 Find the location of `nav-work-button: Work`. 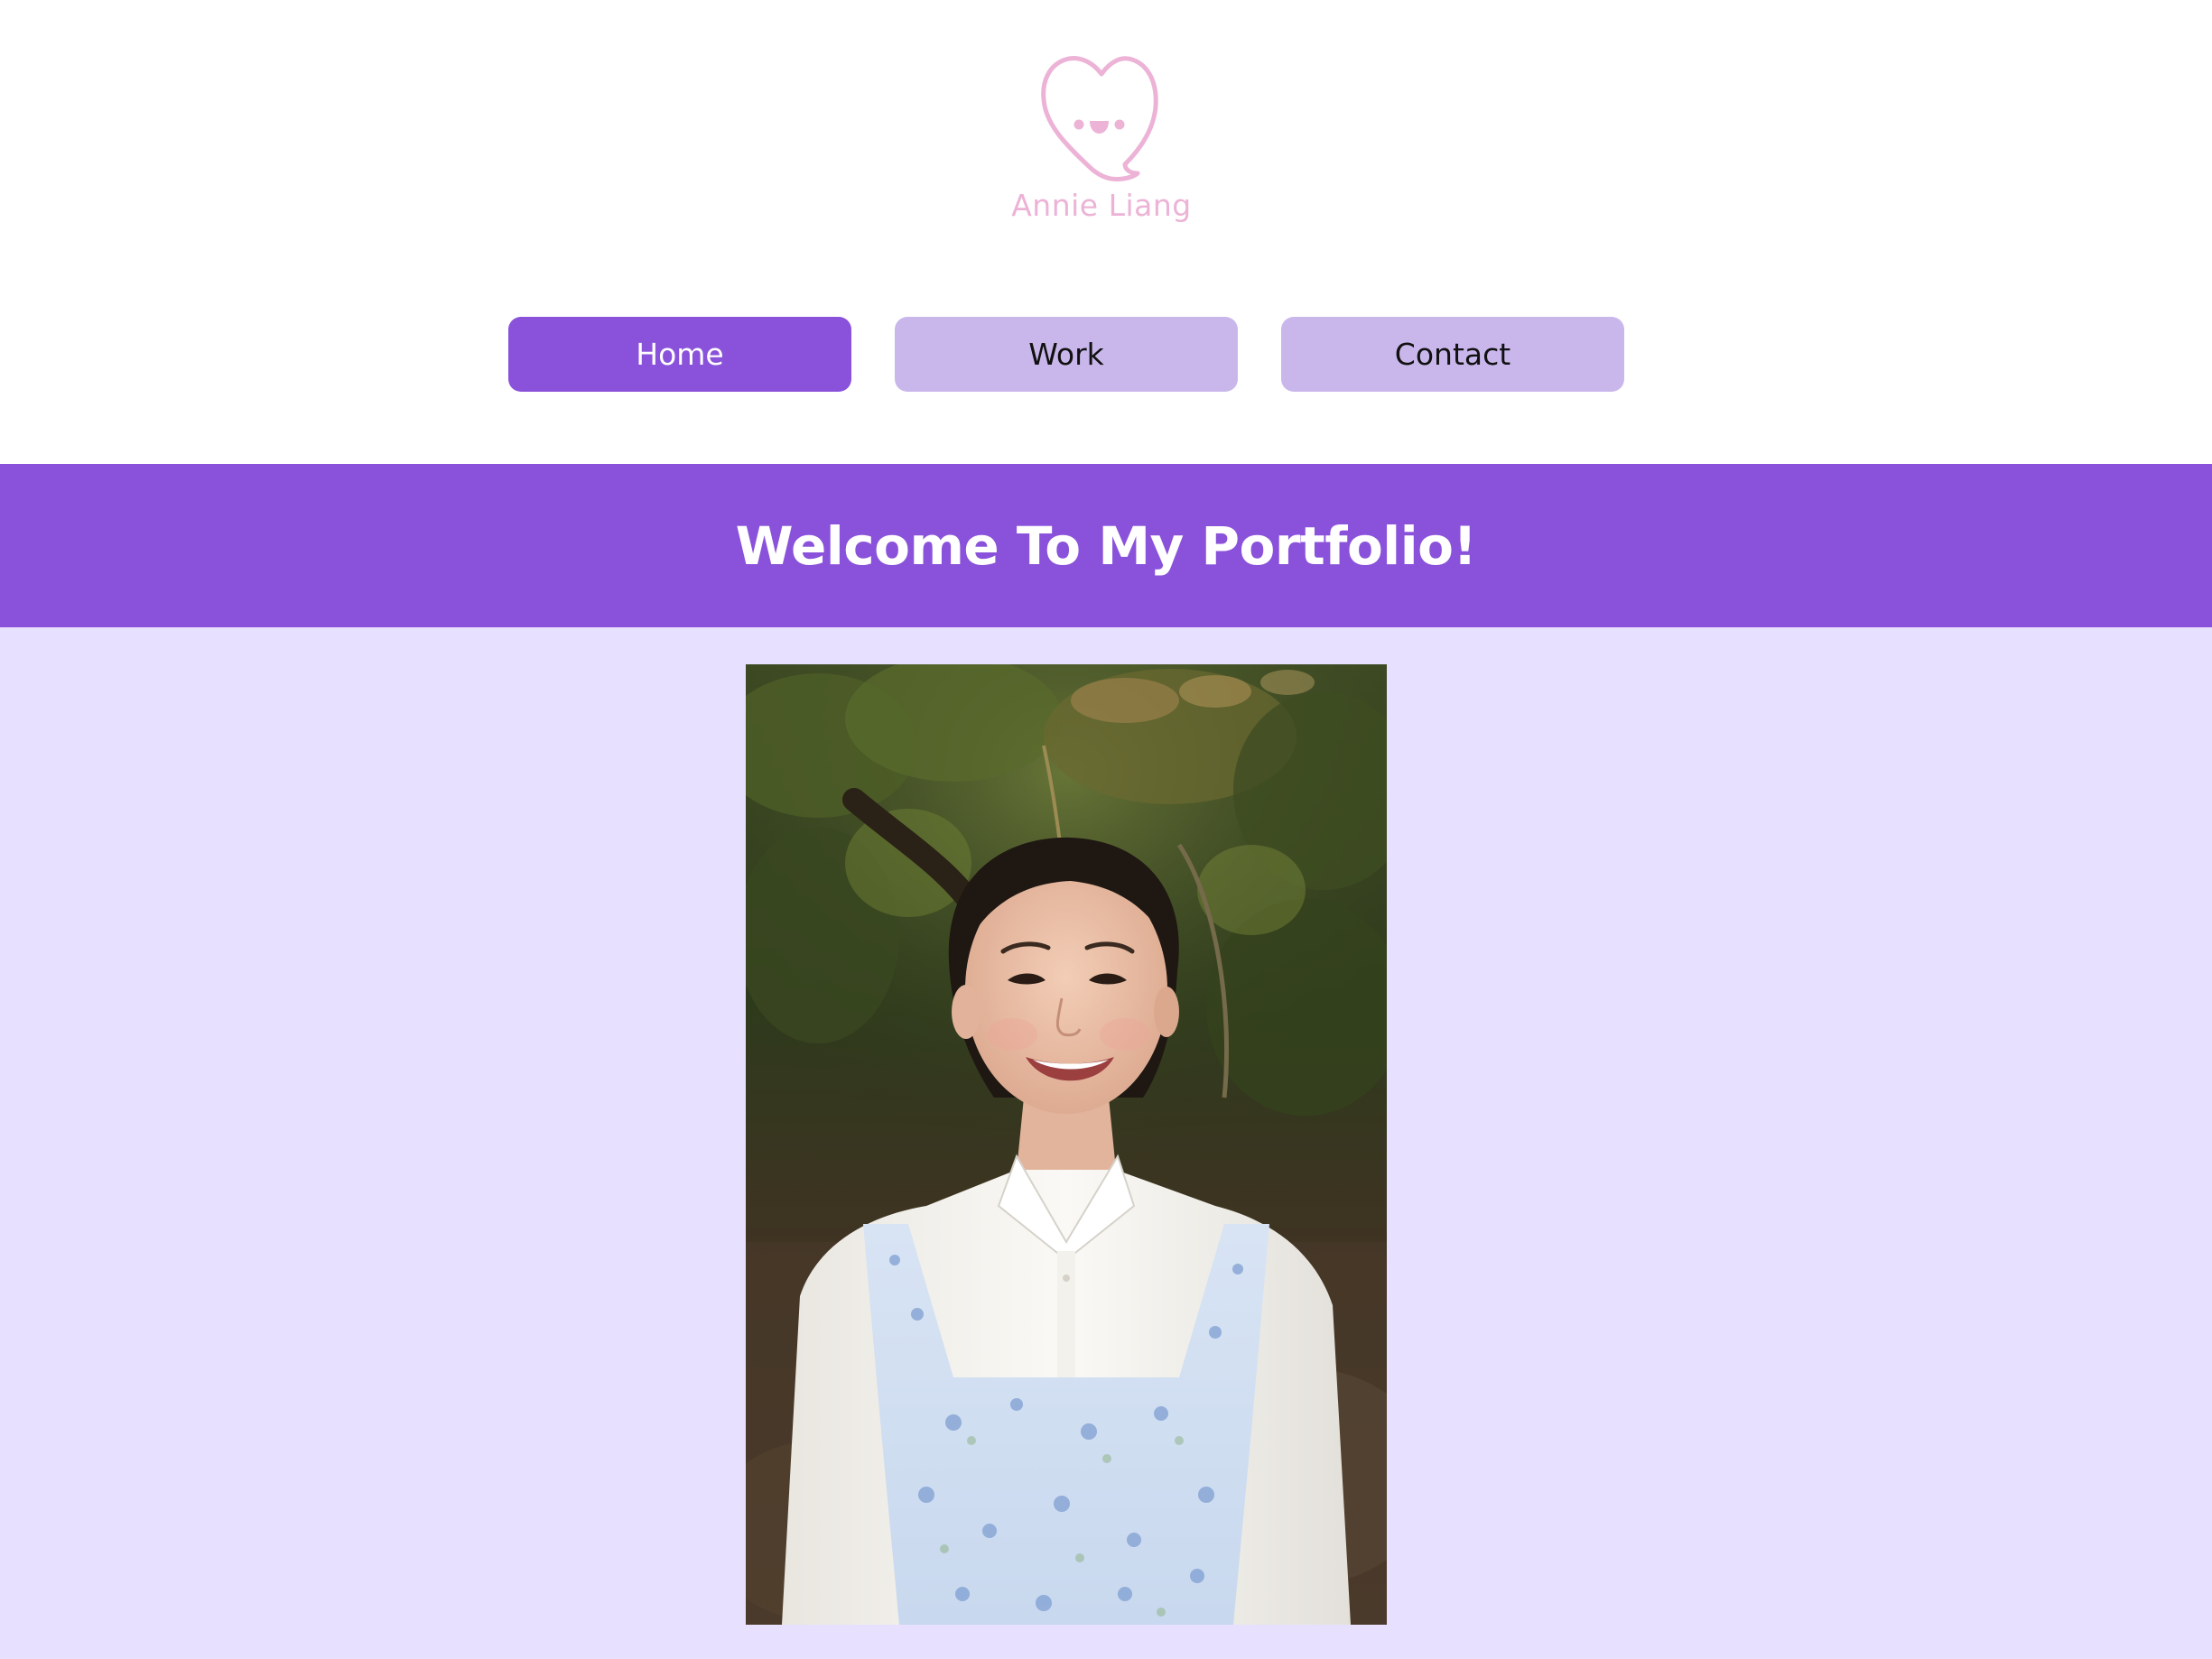

nav-work-button: Work is located at coordinates (1066, 354).